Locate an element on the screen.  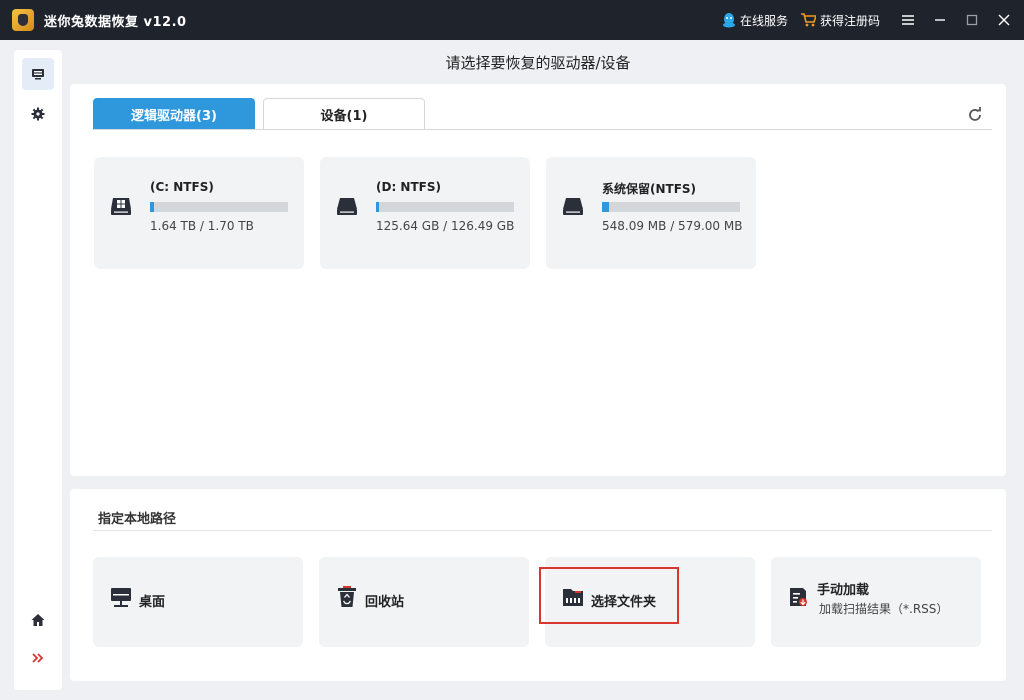
get-code-label: 获得注册码 is located at coordinates (849, 20).